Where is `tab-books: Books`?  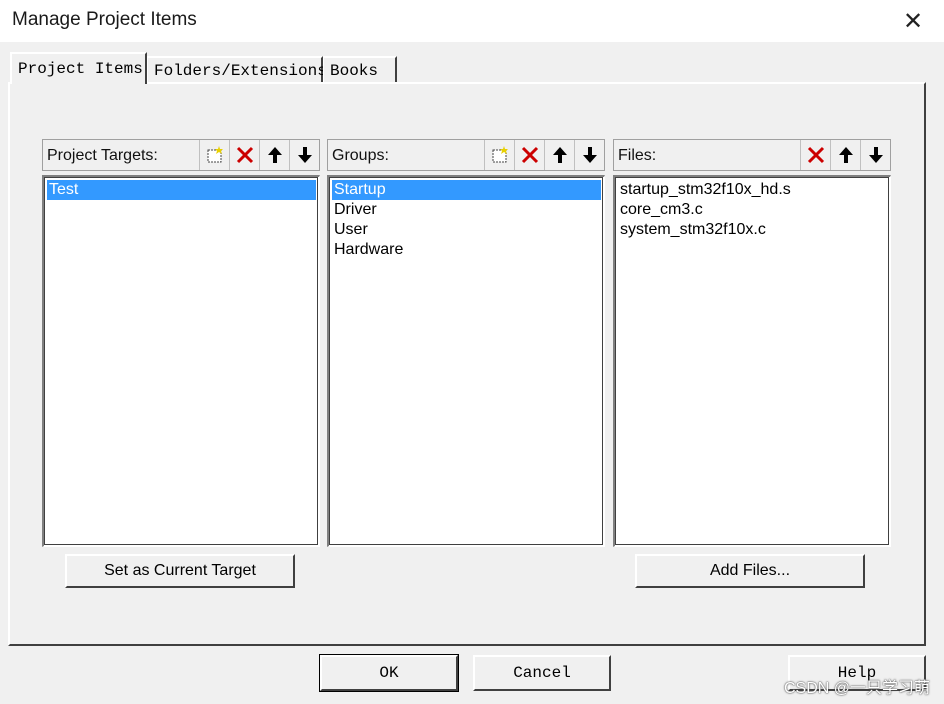 tab-books: Books is located at coordinates (360, 70).